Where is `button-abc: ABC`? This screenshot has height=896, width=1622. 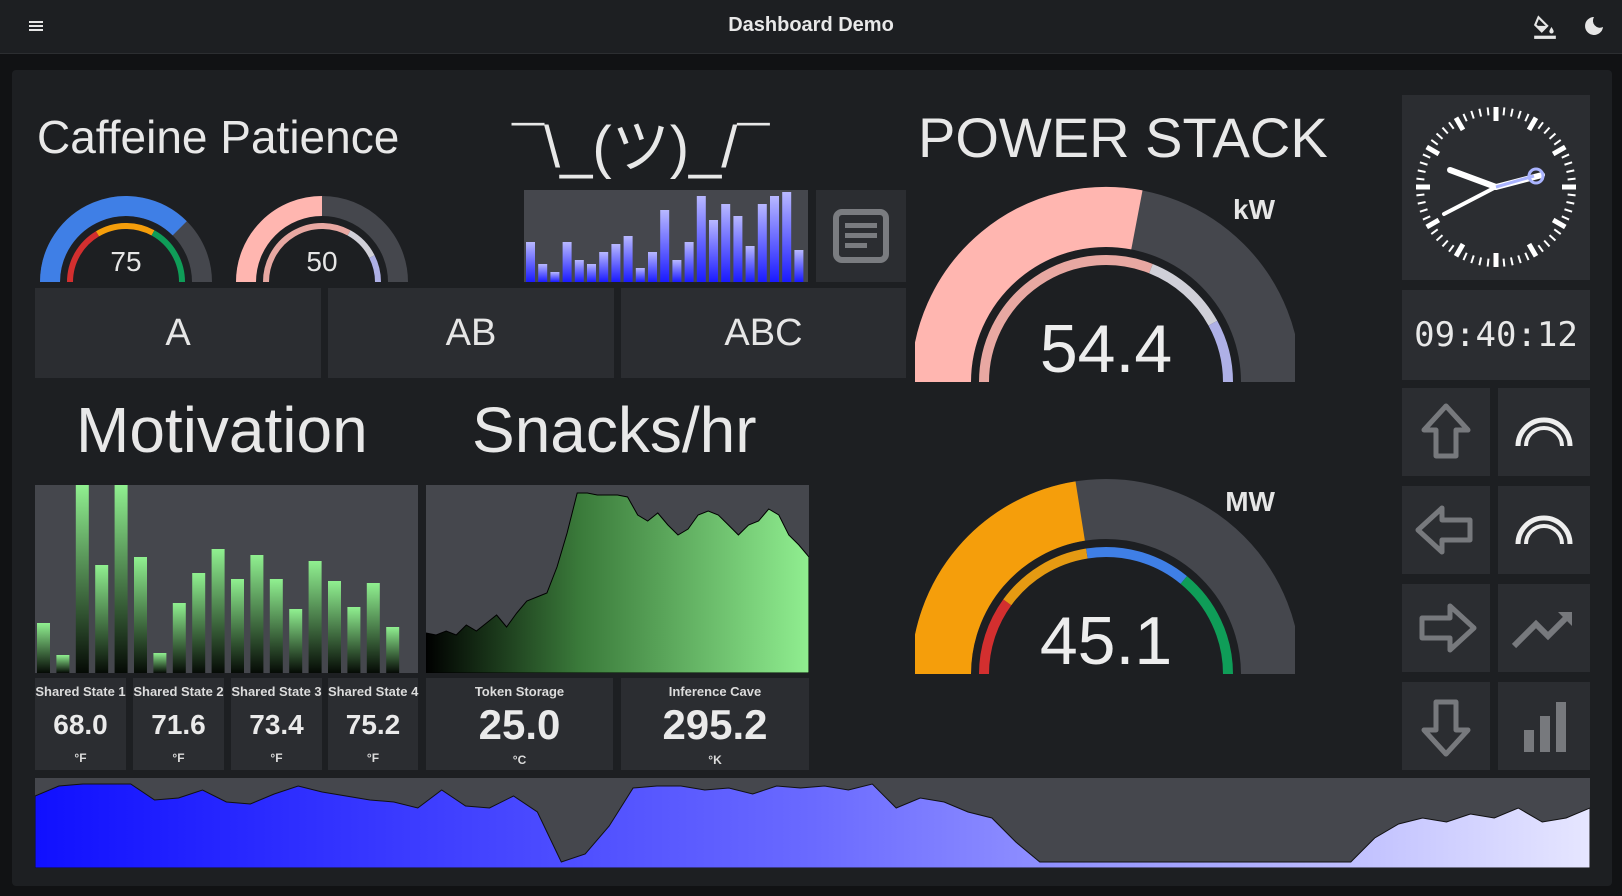 button-abc: ABC is located at coordinates (763, 333).